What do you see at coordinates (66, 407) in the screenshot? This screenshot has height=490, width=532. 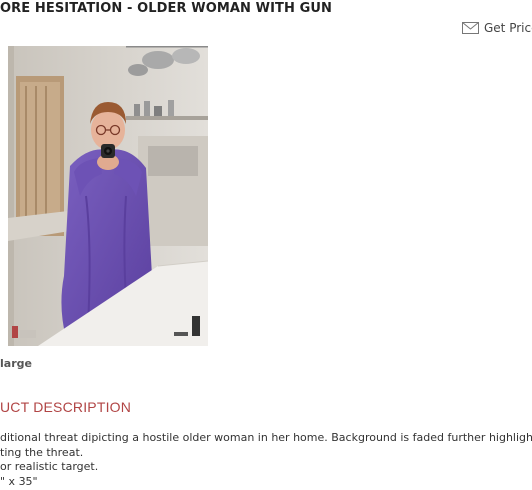 I see `product-description-heading: UCT DESCRIPTION` at bounding box center [66, 407].